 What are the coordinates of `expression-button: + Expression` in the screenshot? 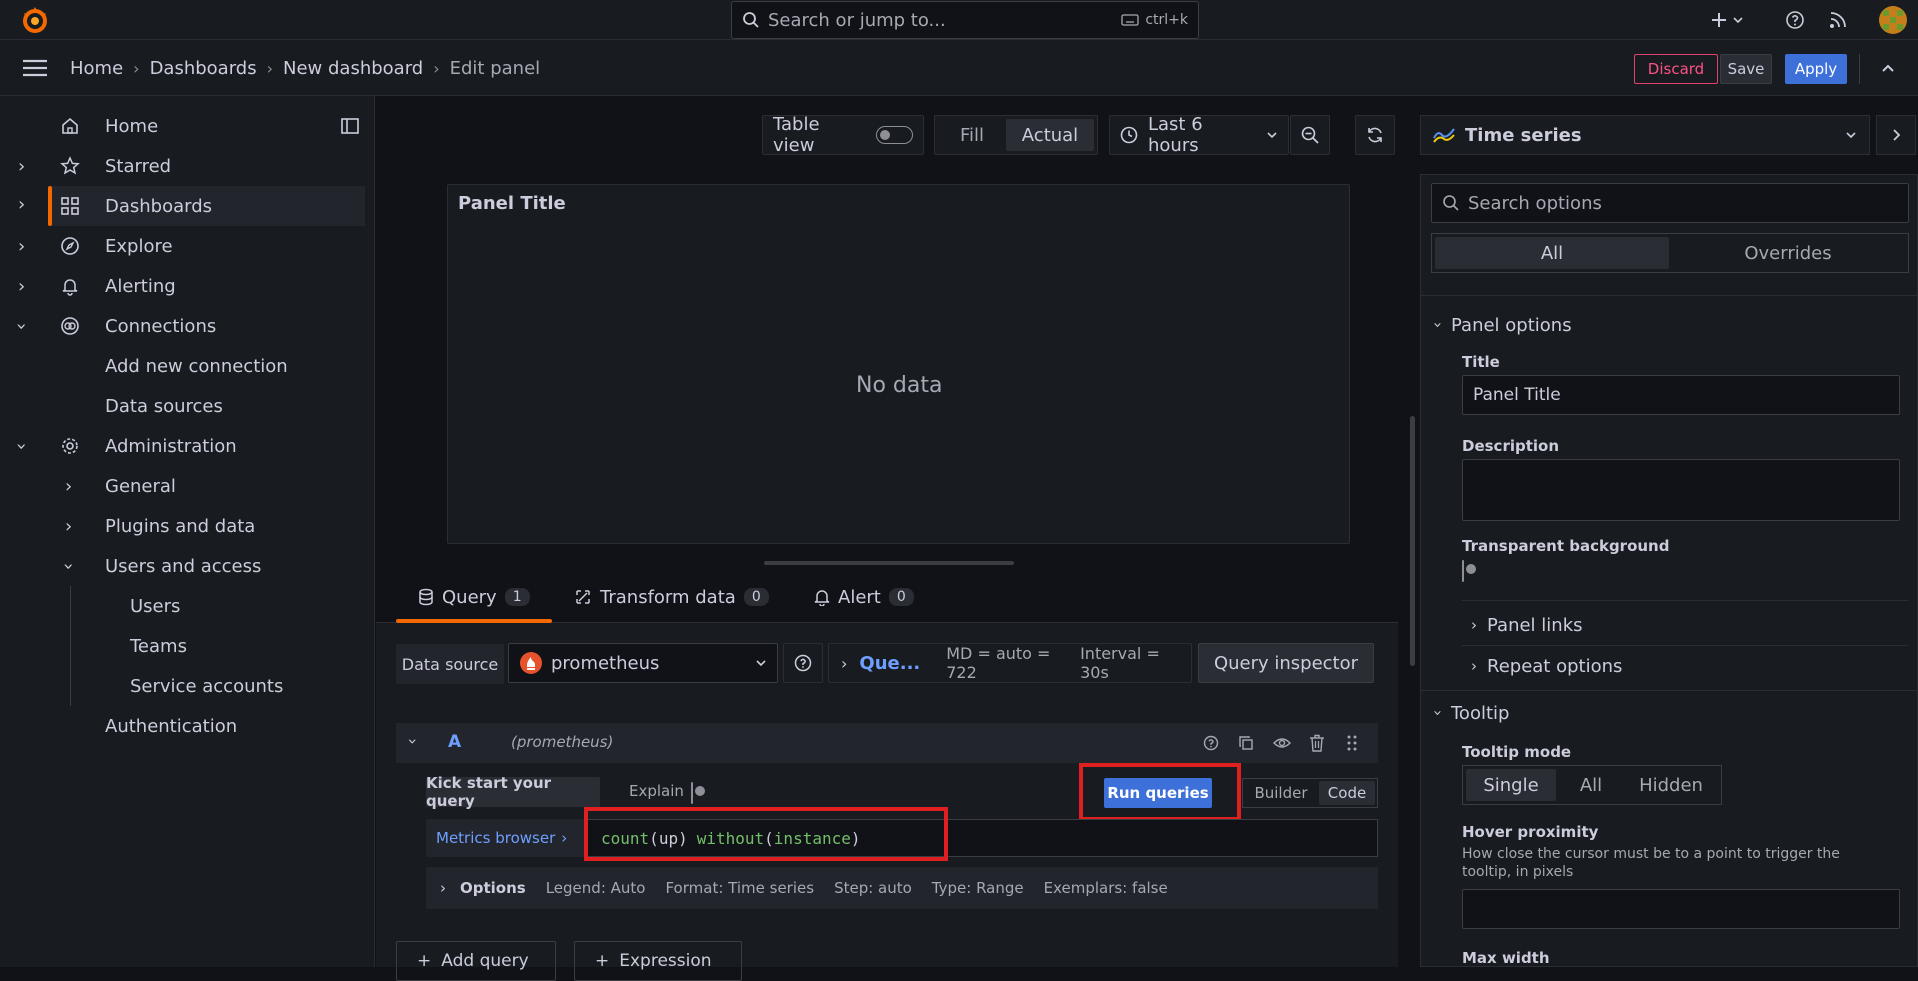 It's located at (658, 961).